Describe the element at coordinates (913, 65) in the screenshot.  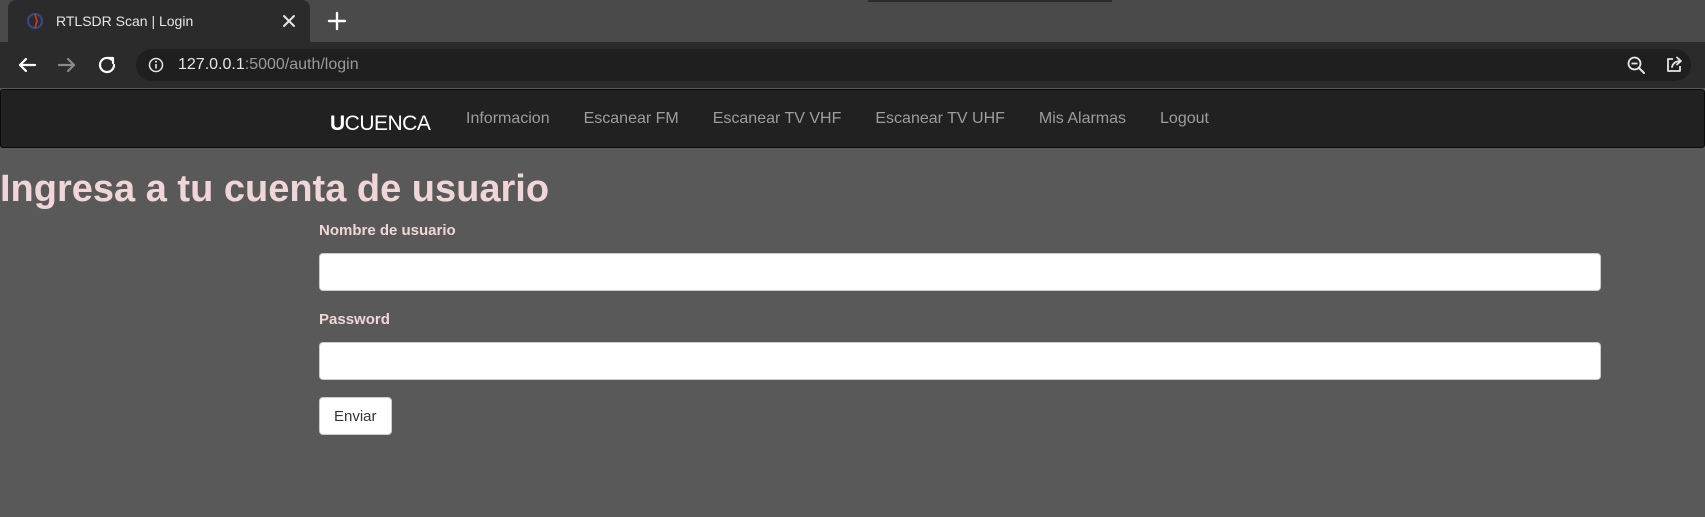
I see `address-bar: 127.0.0.1:5000/auth/login` at that location.